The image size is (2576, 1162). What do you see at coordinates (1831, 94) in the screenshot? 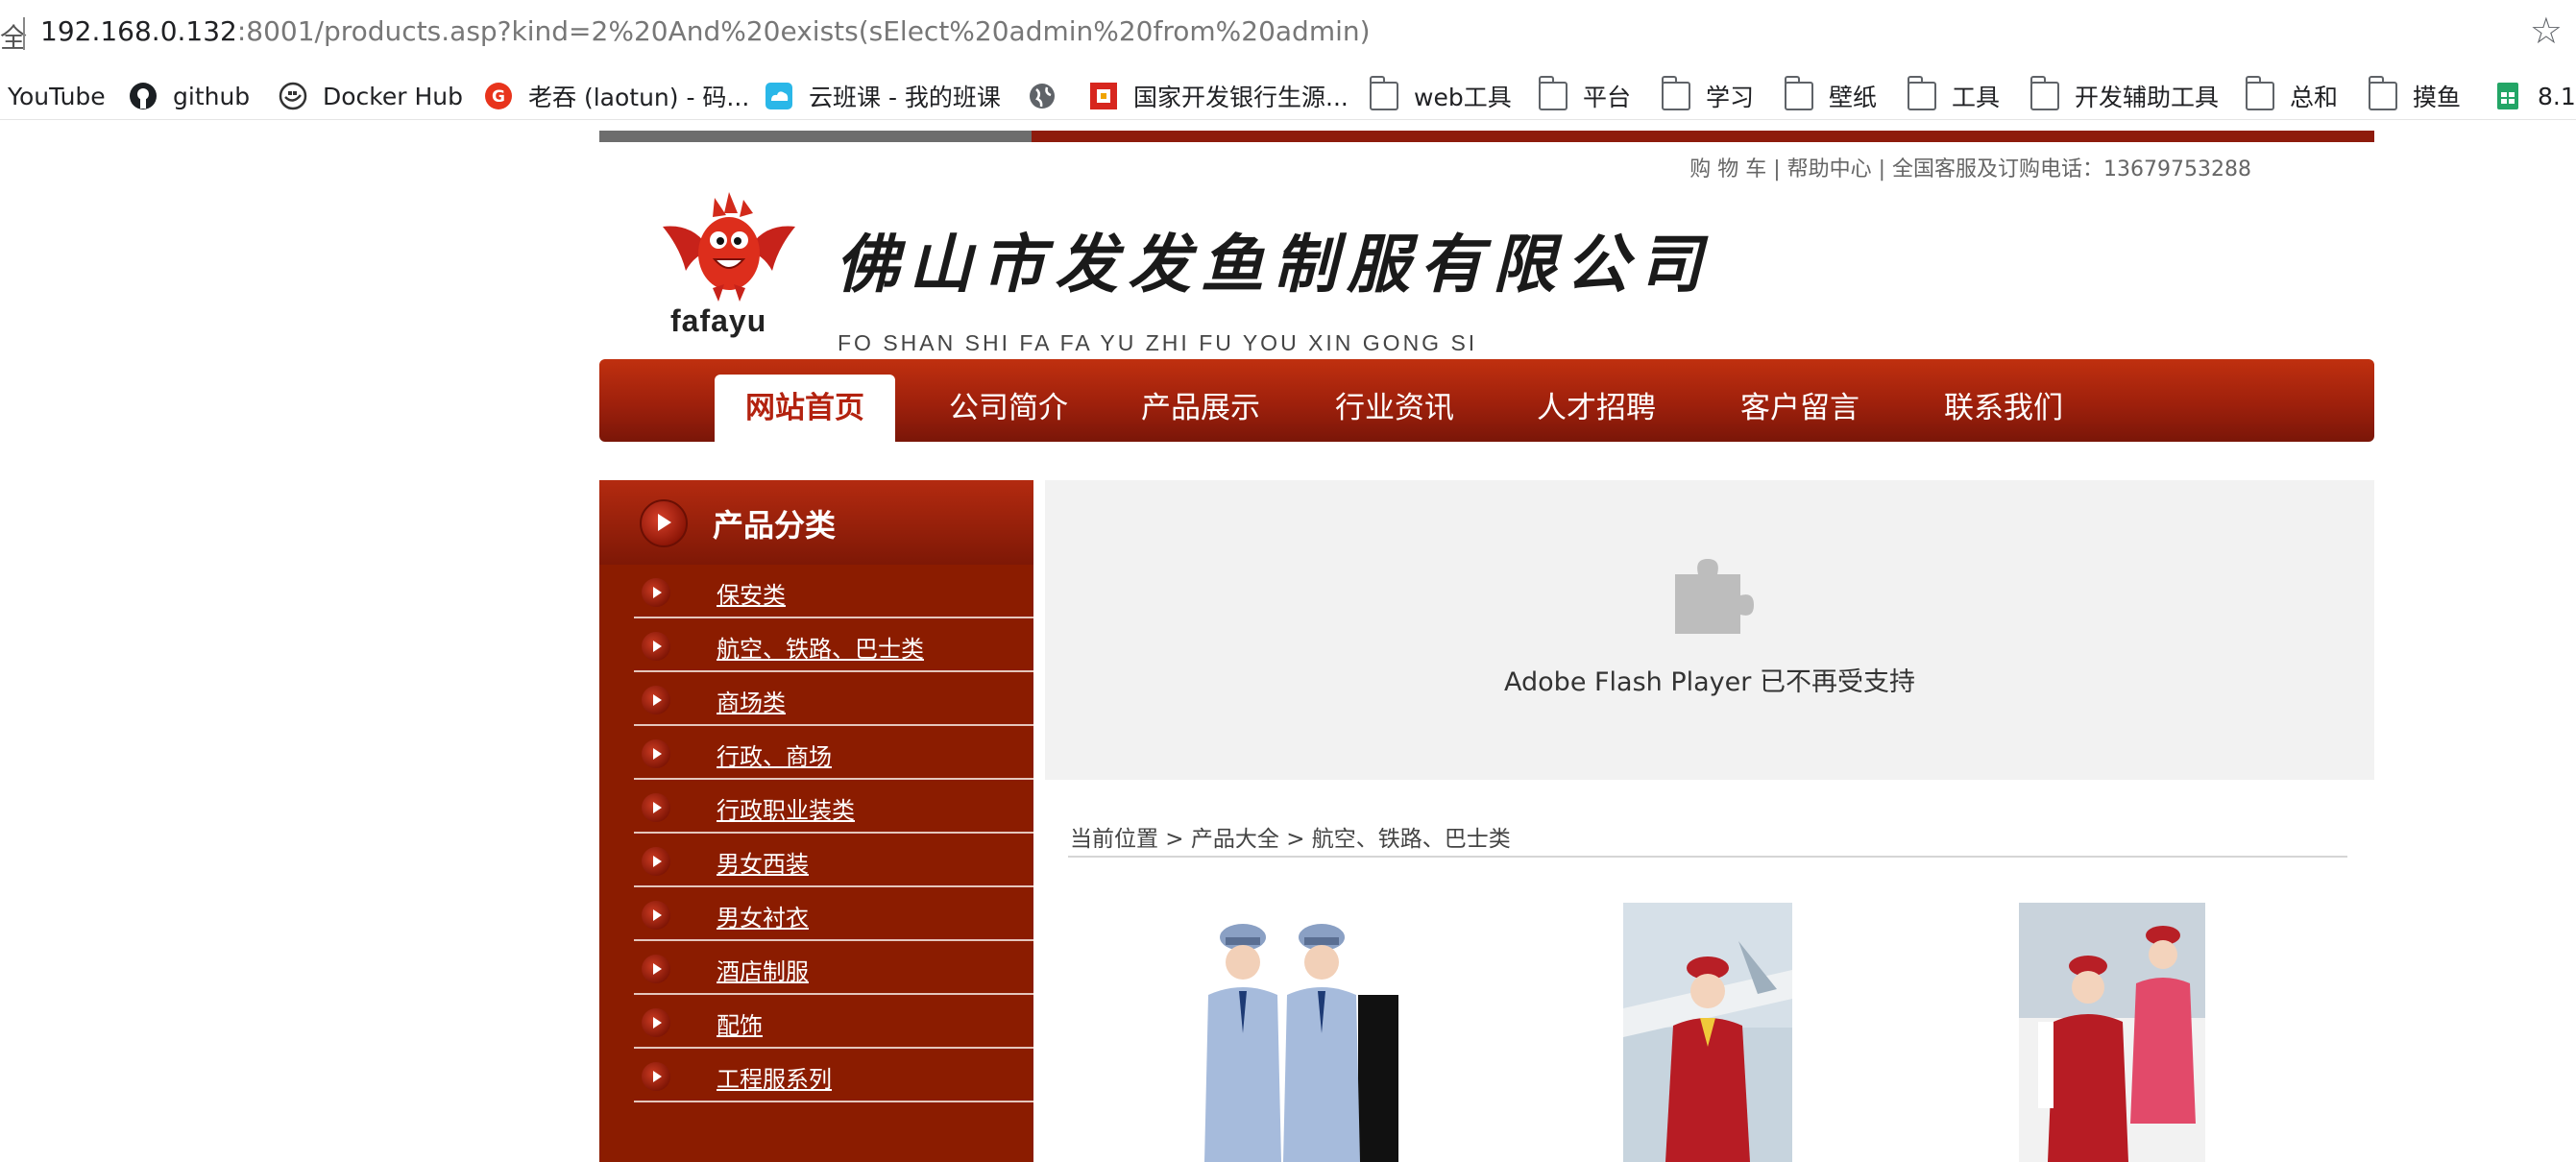
I see `bookmark-folder-wallpaper: 壁纸` at bounding box center [1831, 94].